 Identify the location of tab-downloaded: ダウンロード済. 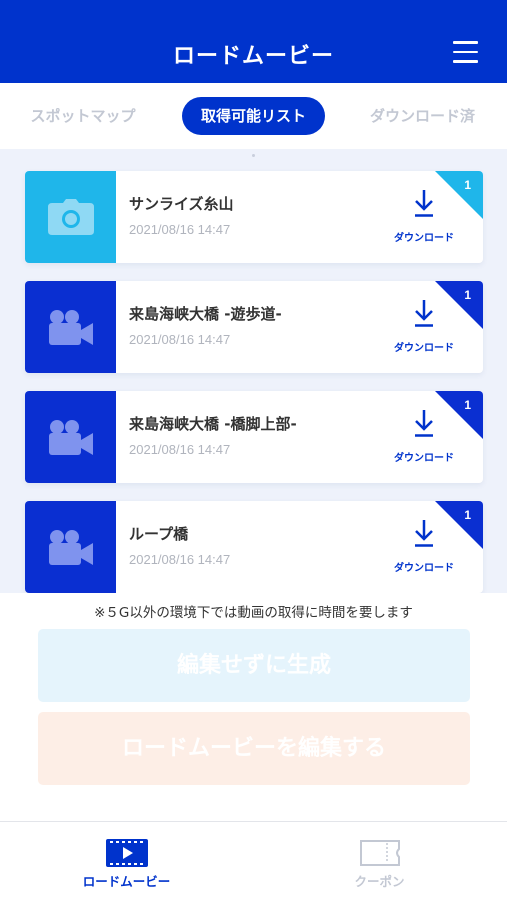
(422, 116).